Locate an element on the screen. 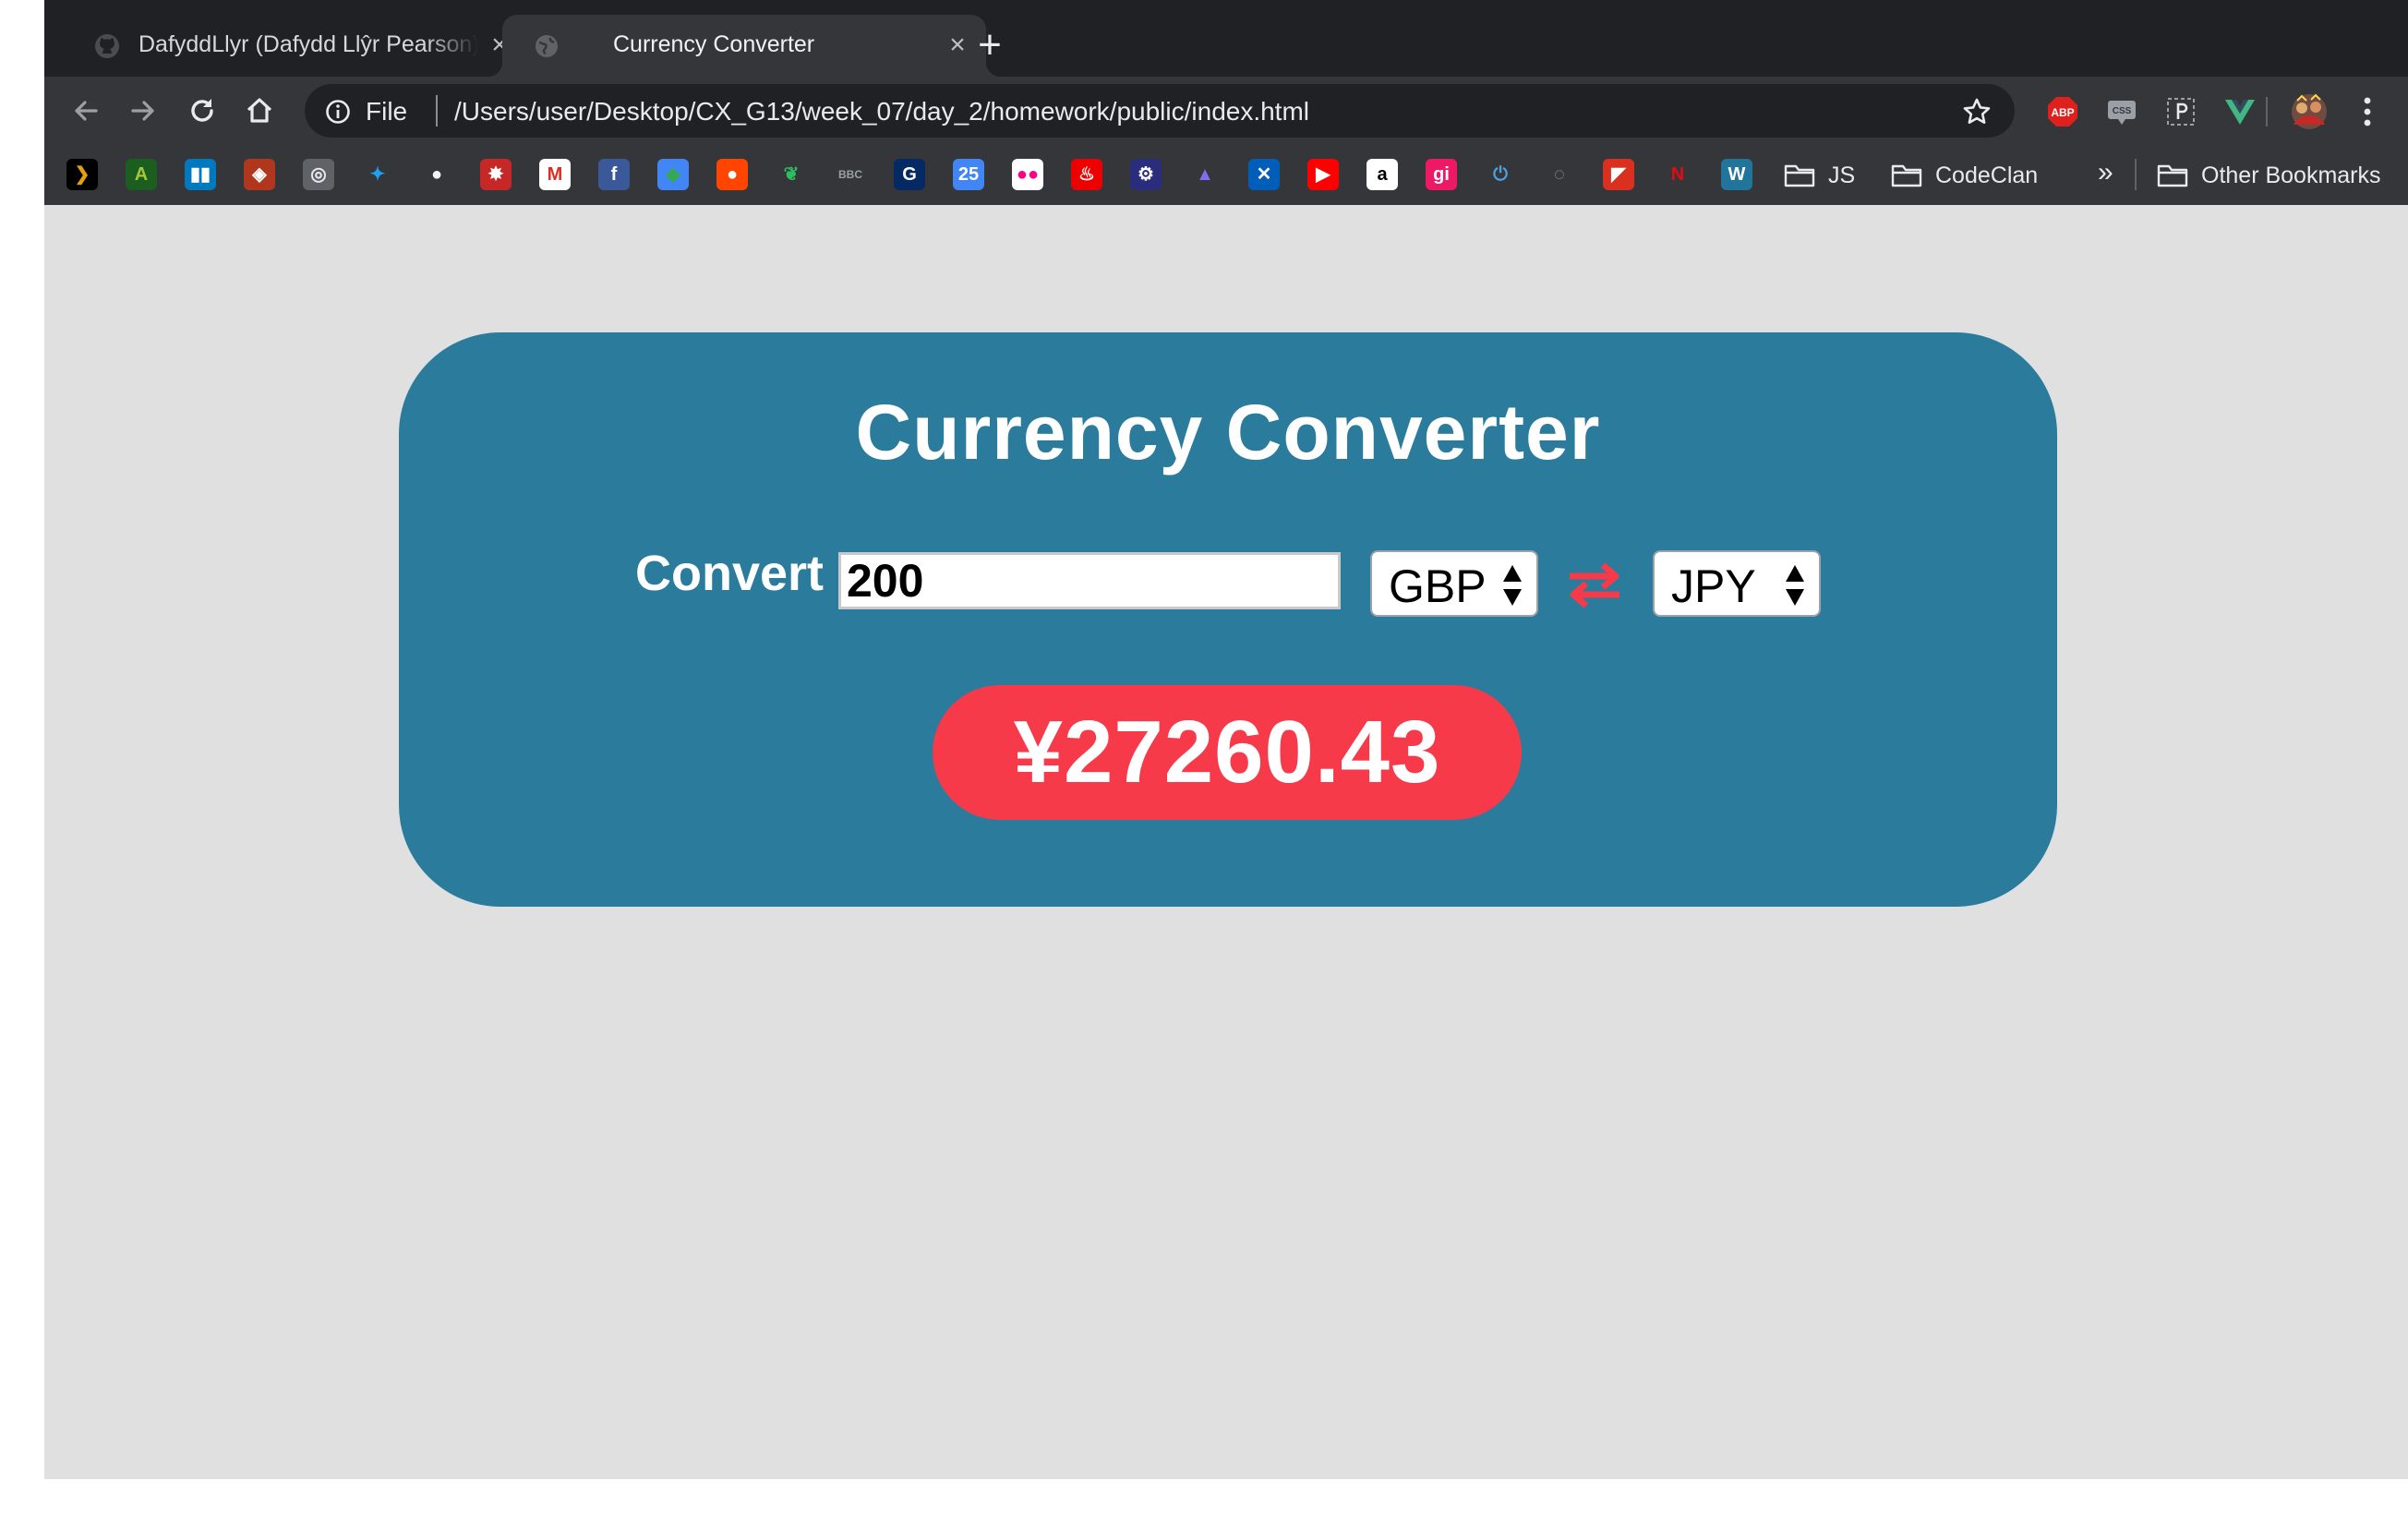  url-scheme: File is located at coordinates (387, 111).